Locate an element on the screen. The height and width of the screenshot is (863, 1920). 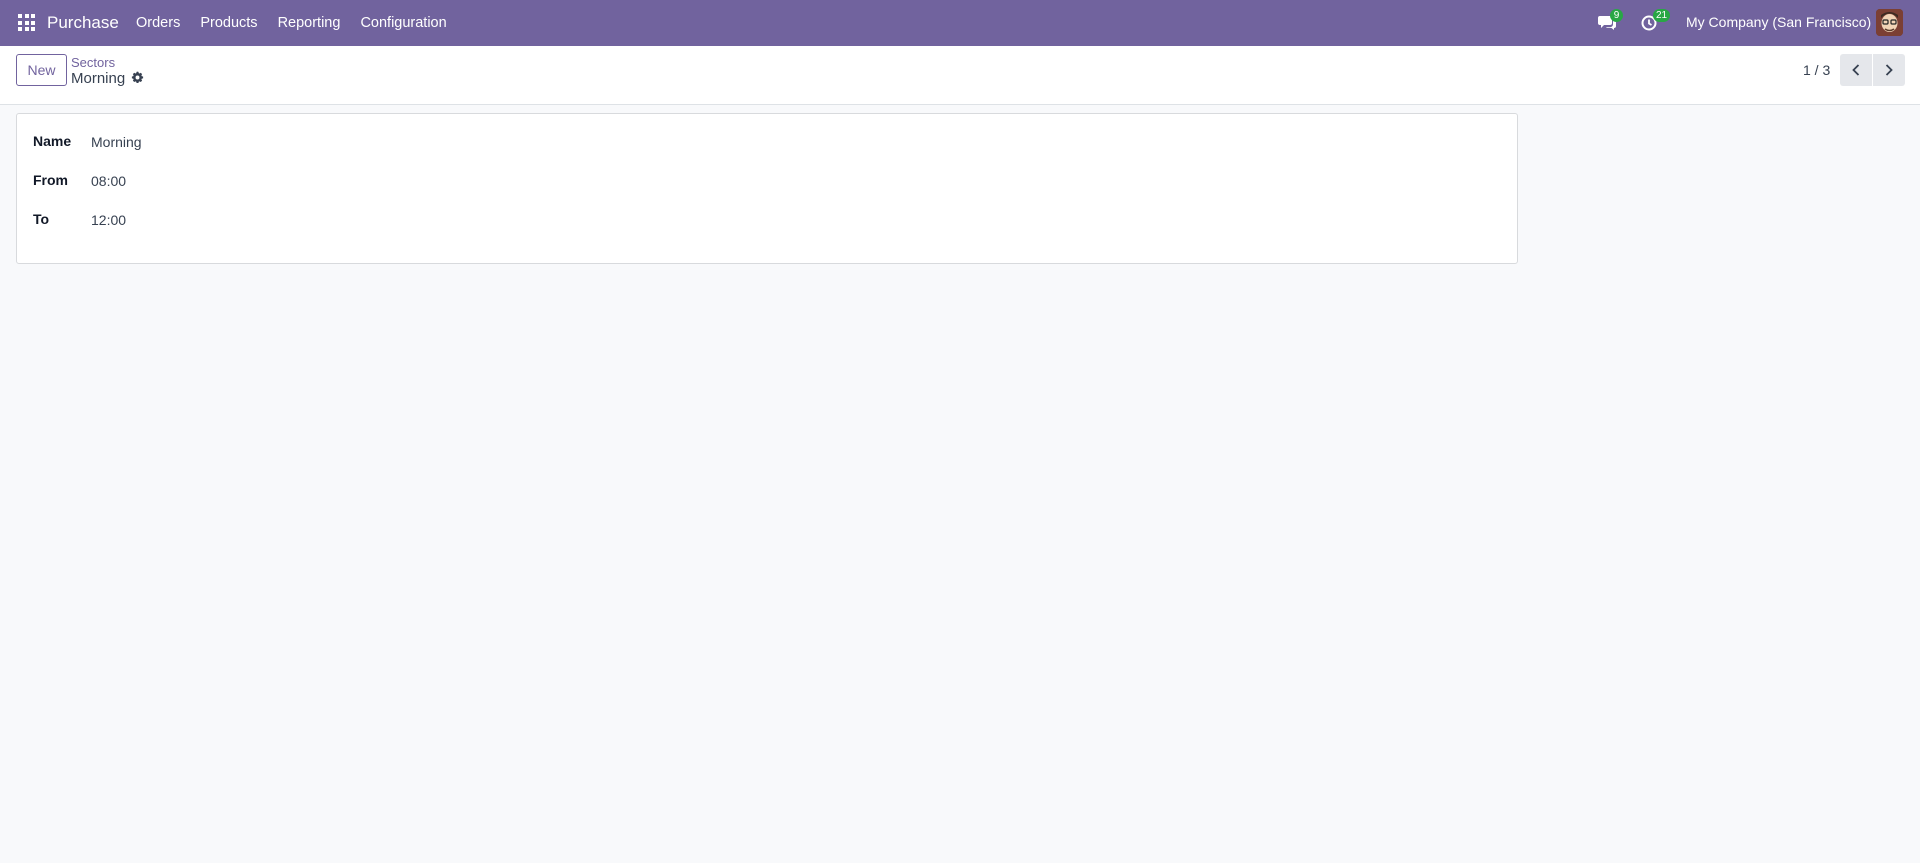
pager-next-button is located at coordinates (1889, 70).